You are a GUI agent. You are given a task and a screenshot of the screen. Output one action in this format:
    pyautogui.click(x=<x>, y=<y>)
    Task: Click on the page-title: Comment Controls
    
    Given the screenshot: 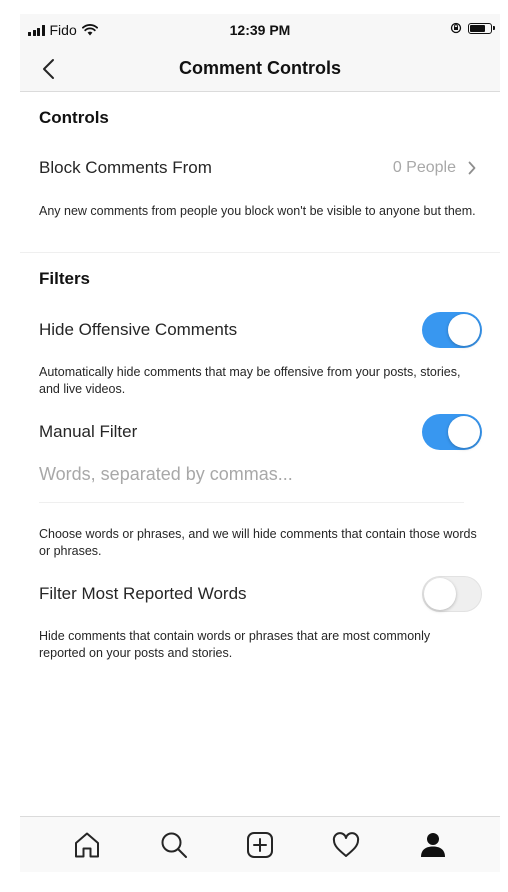 What is the action you would take?
    pyautogui.click(x=260, y=68)
    